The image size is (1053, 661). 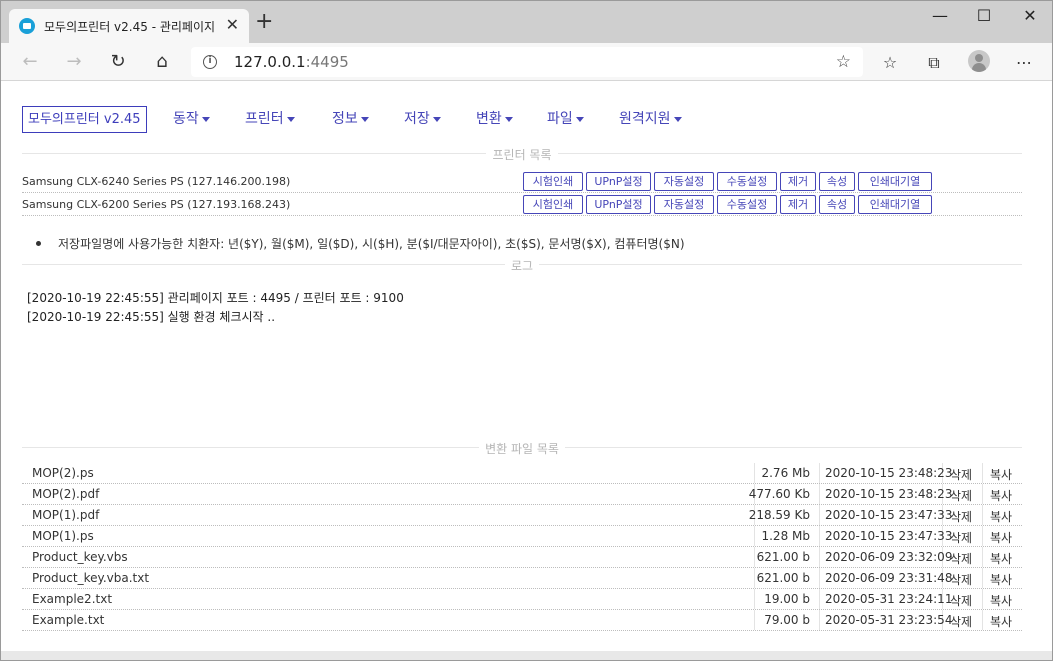 I want to click on favorite-star-icon: ☆, so click(x=843, y=62).